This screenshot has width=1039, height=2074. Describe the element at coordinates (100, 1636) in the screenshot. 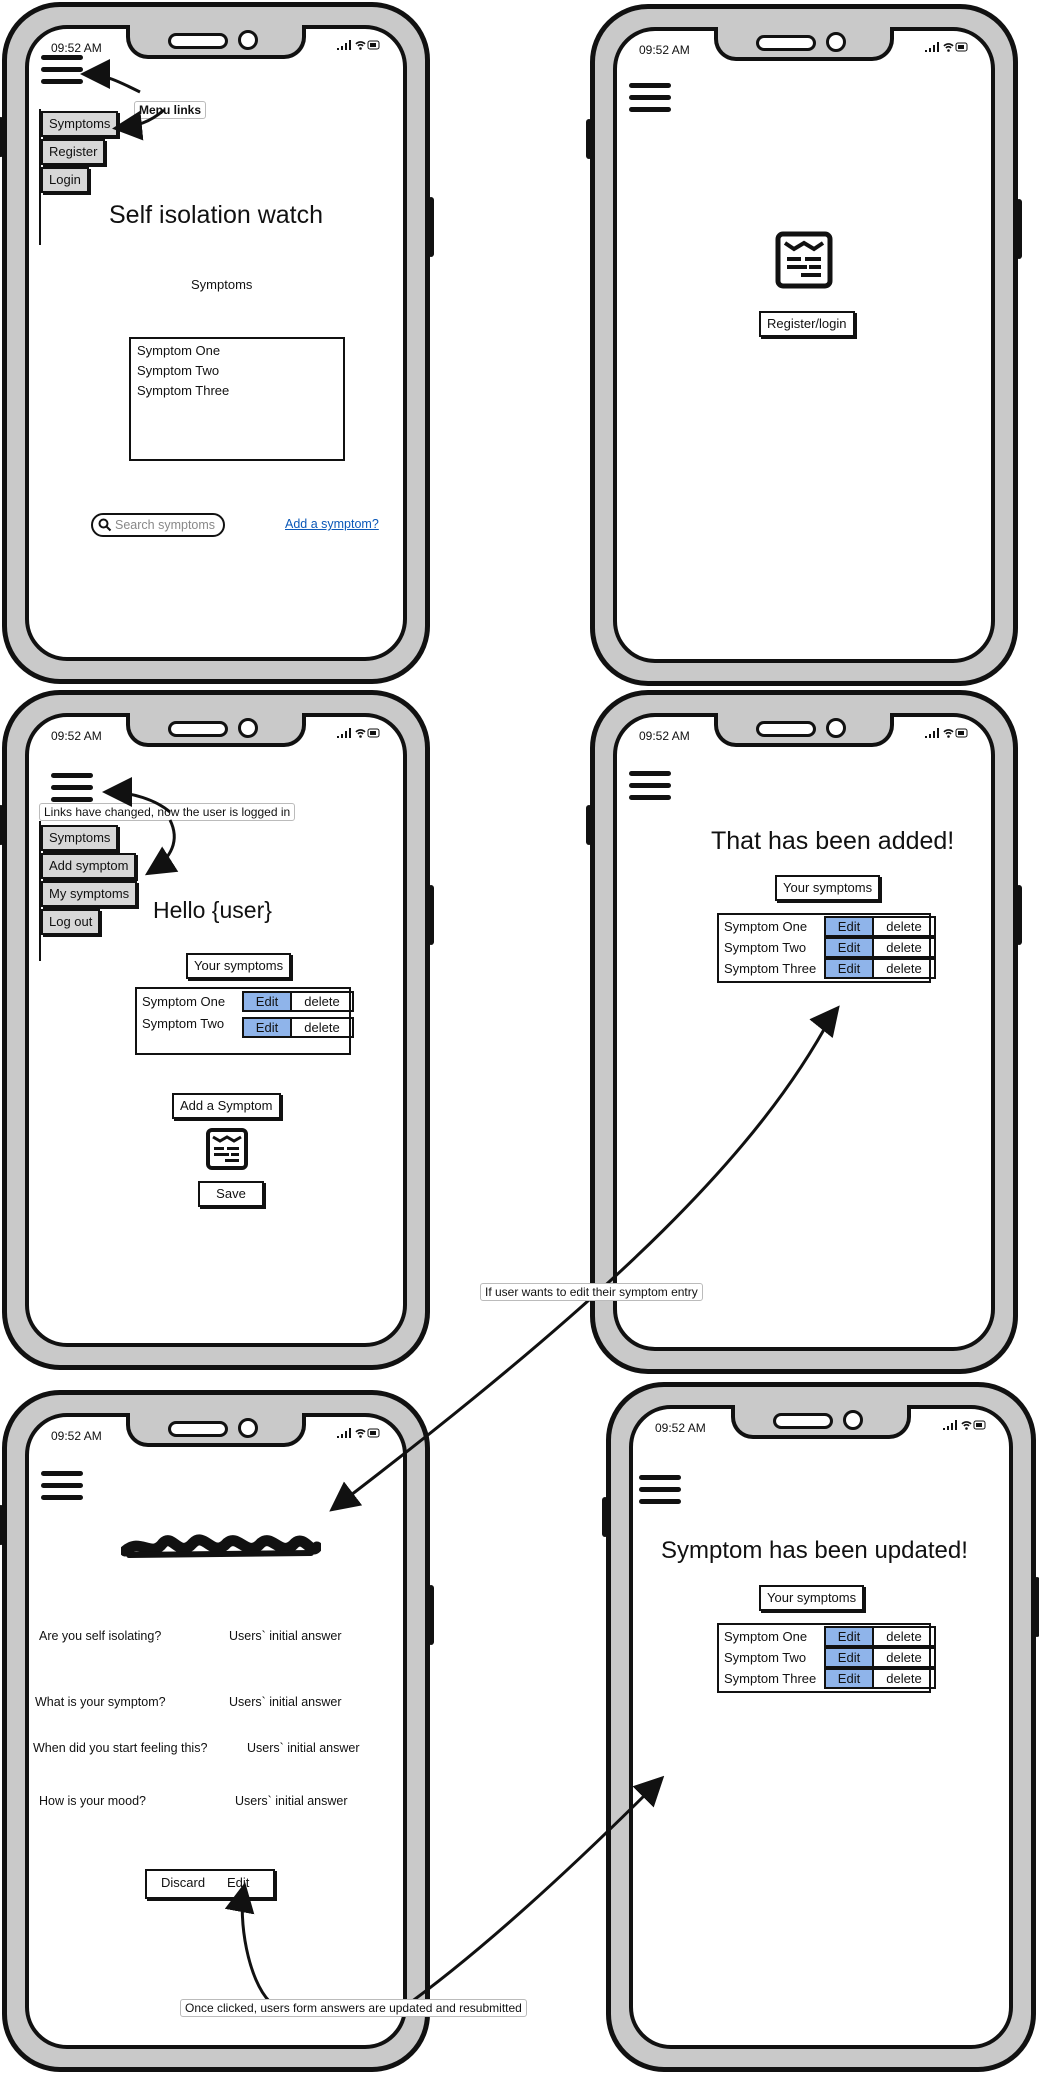

I see `question-label: Are you self isolating?` at that location.